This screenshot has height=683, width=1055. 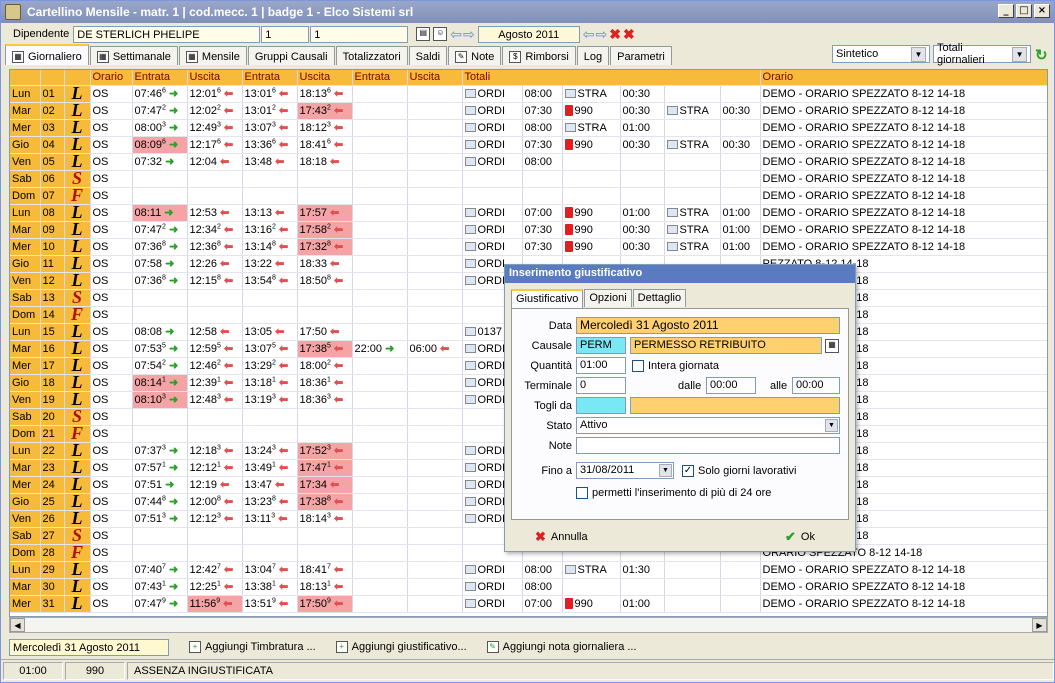 What do you see at coordinates (456, 34) in the screenshot?
I see `prev-employee-icon: ⇦` at bounding box center [456, 34].